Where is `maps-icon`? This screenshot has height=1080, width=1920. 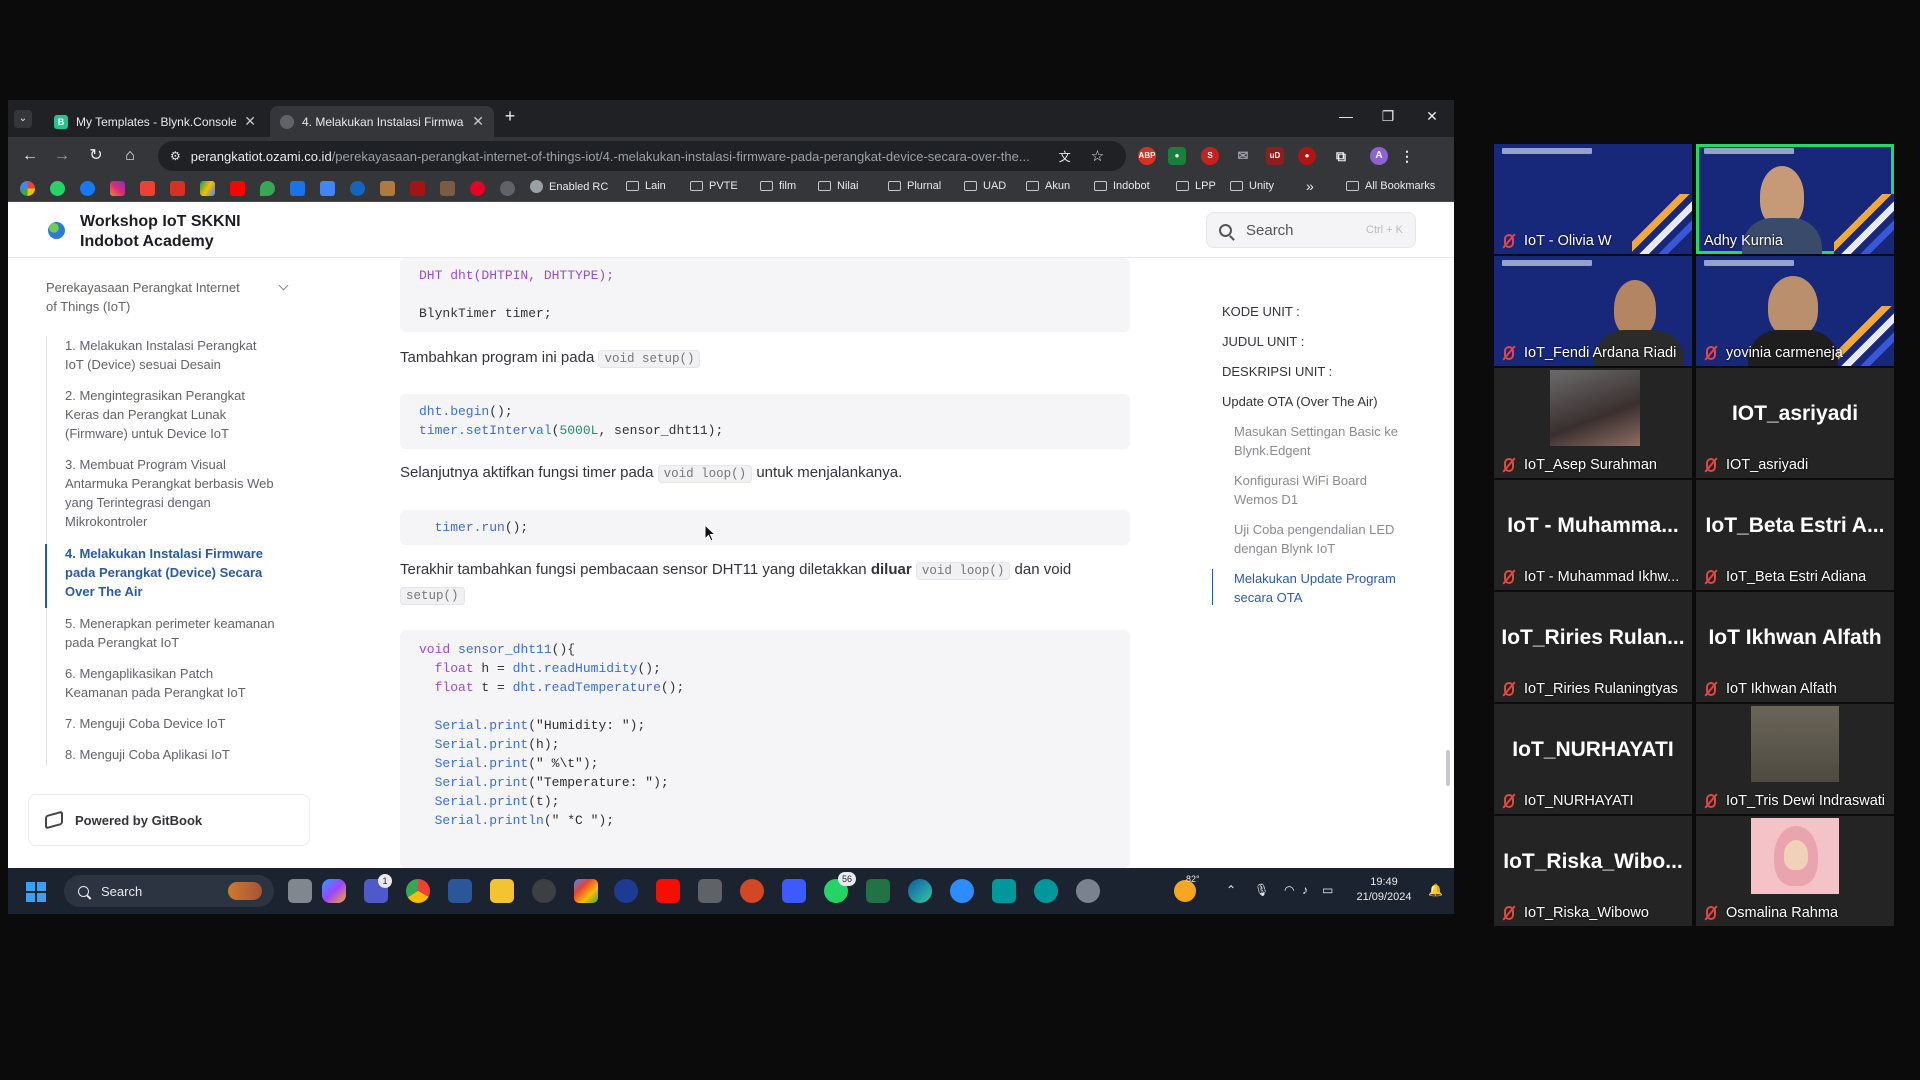
maps-icon is located at coordinates (267, 188).